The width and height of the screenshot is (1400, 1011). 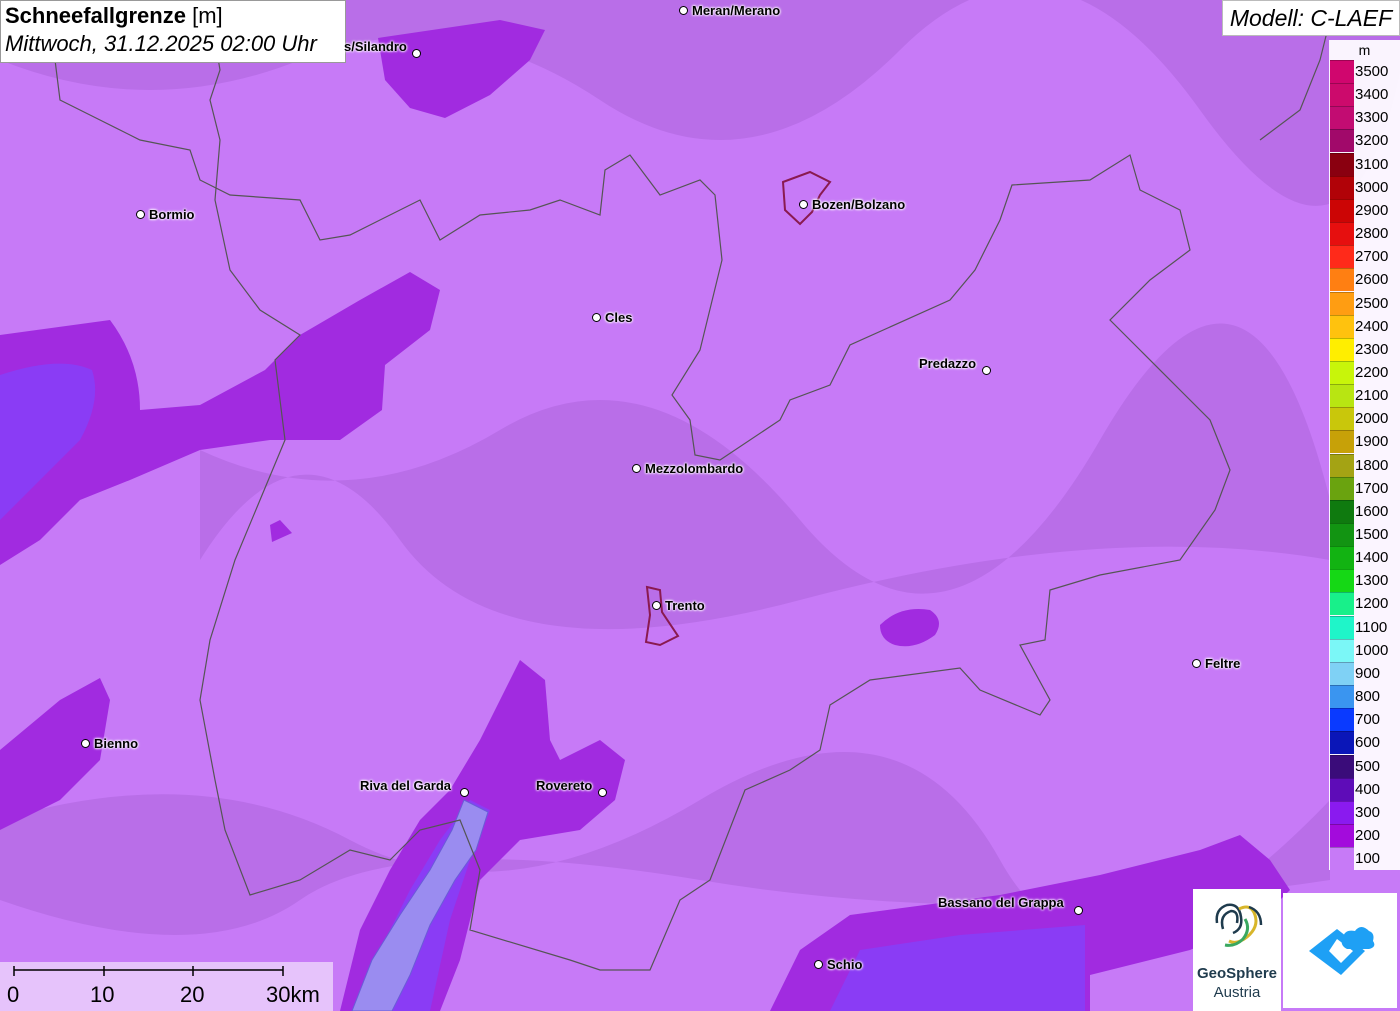 I want to click on legend-row: 500, so click(x=1364, y=766).